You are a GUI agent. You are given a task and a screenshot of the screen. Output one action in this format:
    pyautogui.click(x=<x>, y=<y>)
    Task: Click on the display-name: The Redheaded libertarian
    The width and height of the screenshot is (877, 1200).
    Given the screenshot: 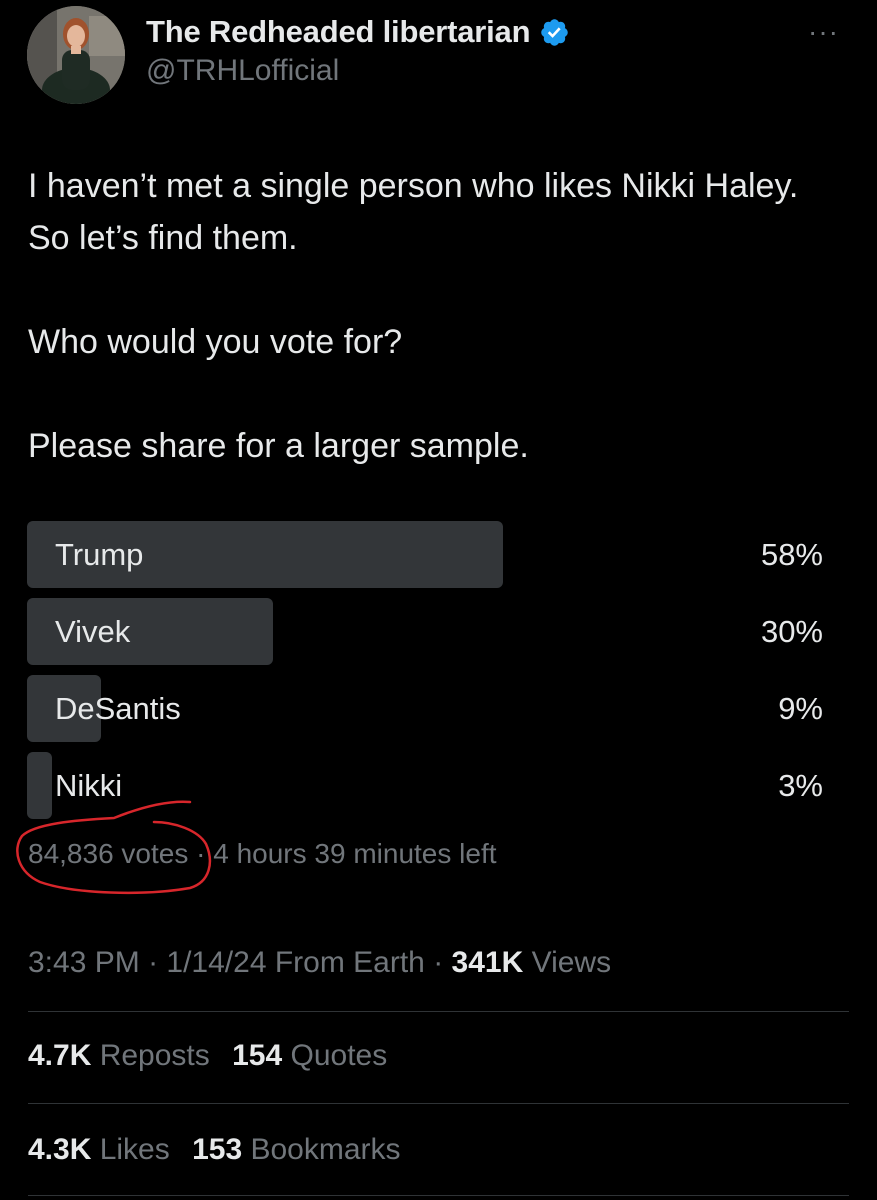 What is the action you would take?
    pyautogui.click(x=338, y=32)
    